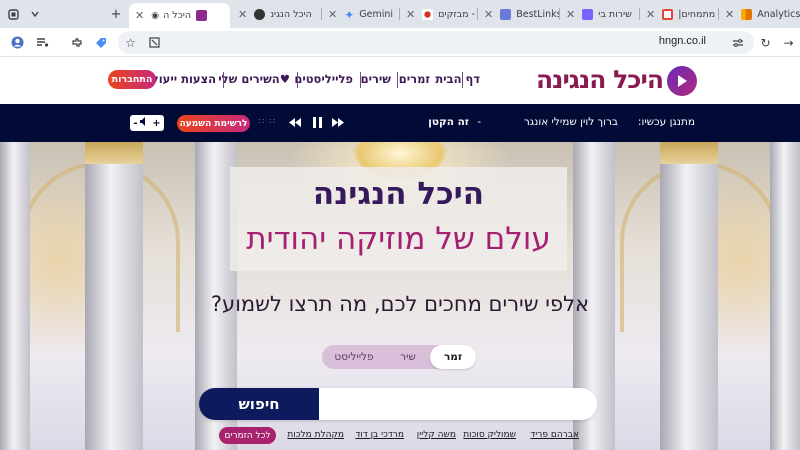  What do you see at coordinates (317, 122) in the screenshot?
I see `pause-icon` at bounding box center [317, 122].